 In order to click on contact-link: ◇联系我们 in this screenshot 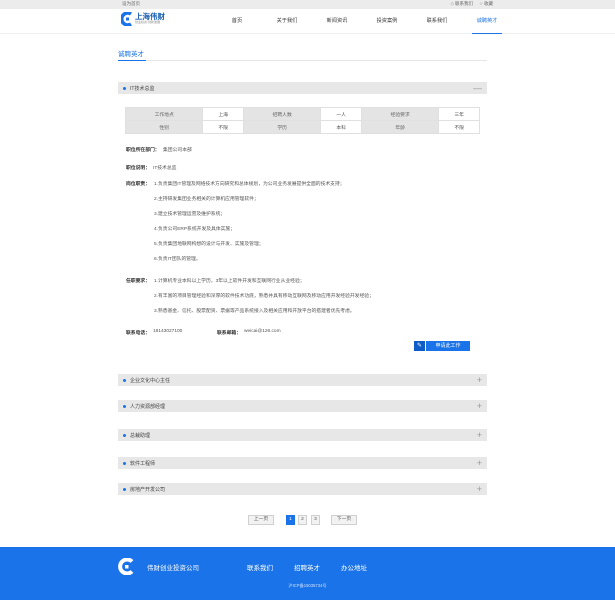, I will do `click(461, 4)`.